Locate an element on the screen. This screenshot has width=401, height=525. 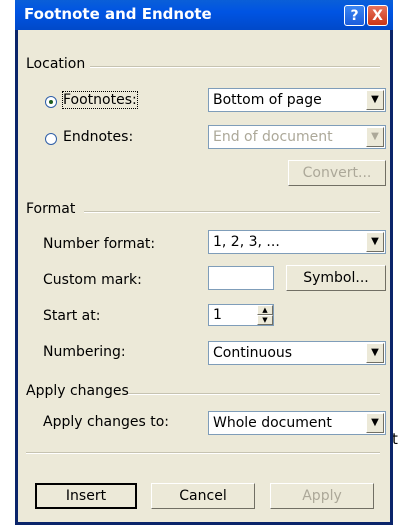
apply-changes-to-select: Whole document ▼ is located at coordinates (297, 423).